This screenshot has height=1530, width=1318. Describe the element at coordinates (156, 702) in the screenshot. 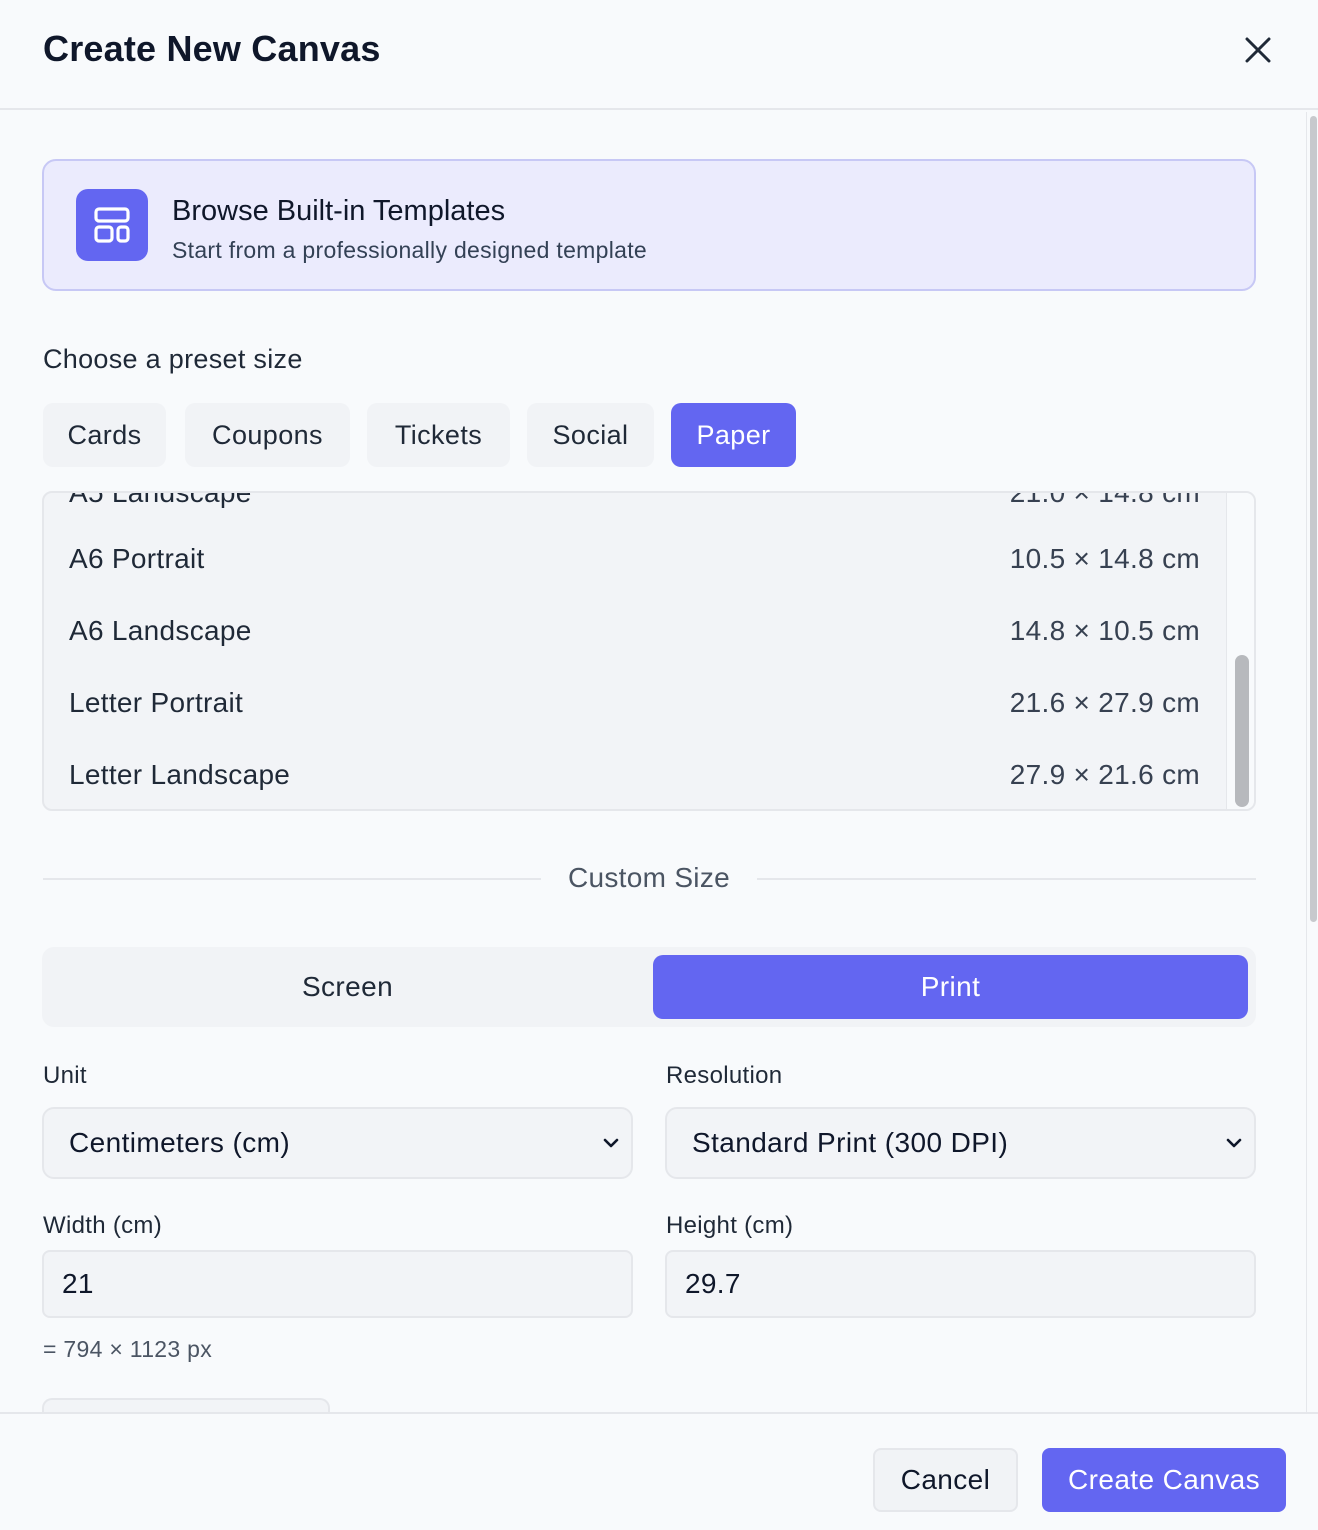

I see `preset-item-name: Letter Portrait` at that location.